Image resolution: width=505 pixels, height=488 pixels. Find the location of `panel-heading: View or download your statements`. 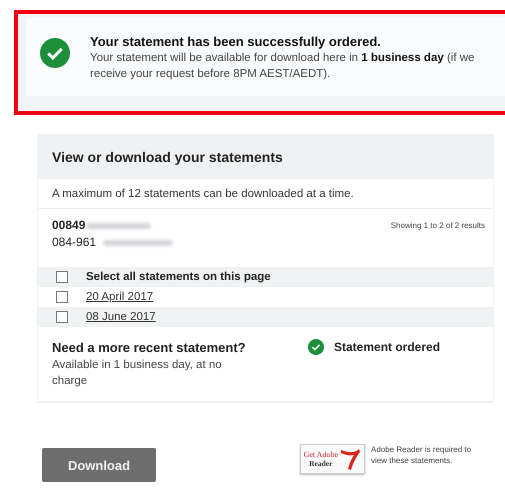

panel-heading: View or download your statements is located at coordinates (265, 157).